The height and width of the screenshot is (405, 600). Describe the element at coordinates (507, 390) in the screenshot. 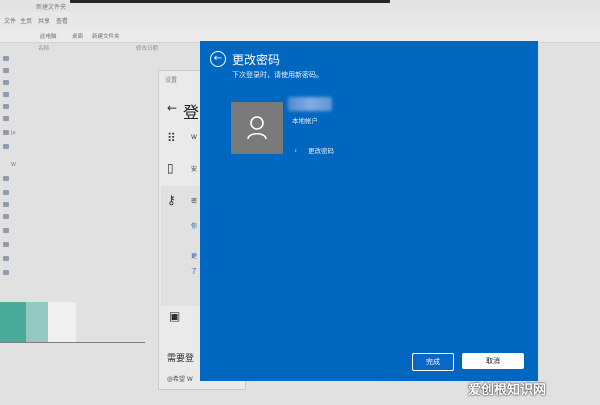

I see `watermark: 爱创根知识网` at that location.